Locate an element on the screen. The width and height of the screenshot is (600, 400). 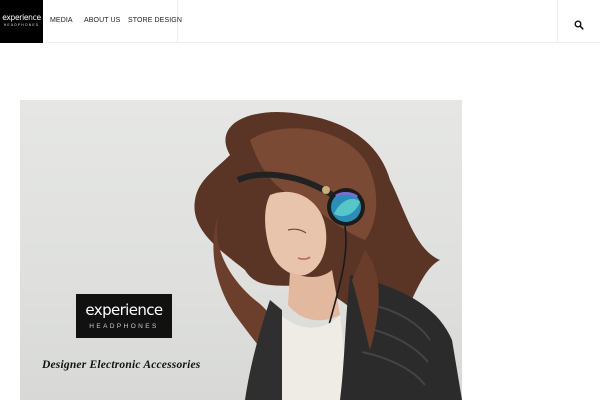
main-nav: MEDIA ABOUT US STORE DESIGN is located at coordinates (112, 21).